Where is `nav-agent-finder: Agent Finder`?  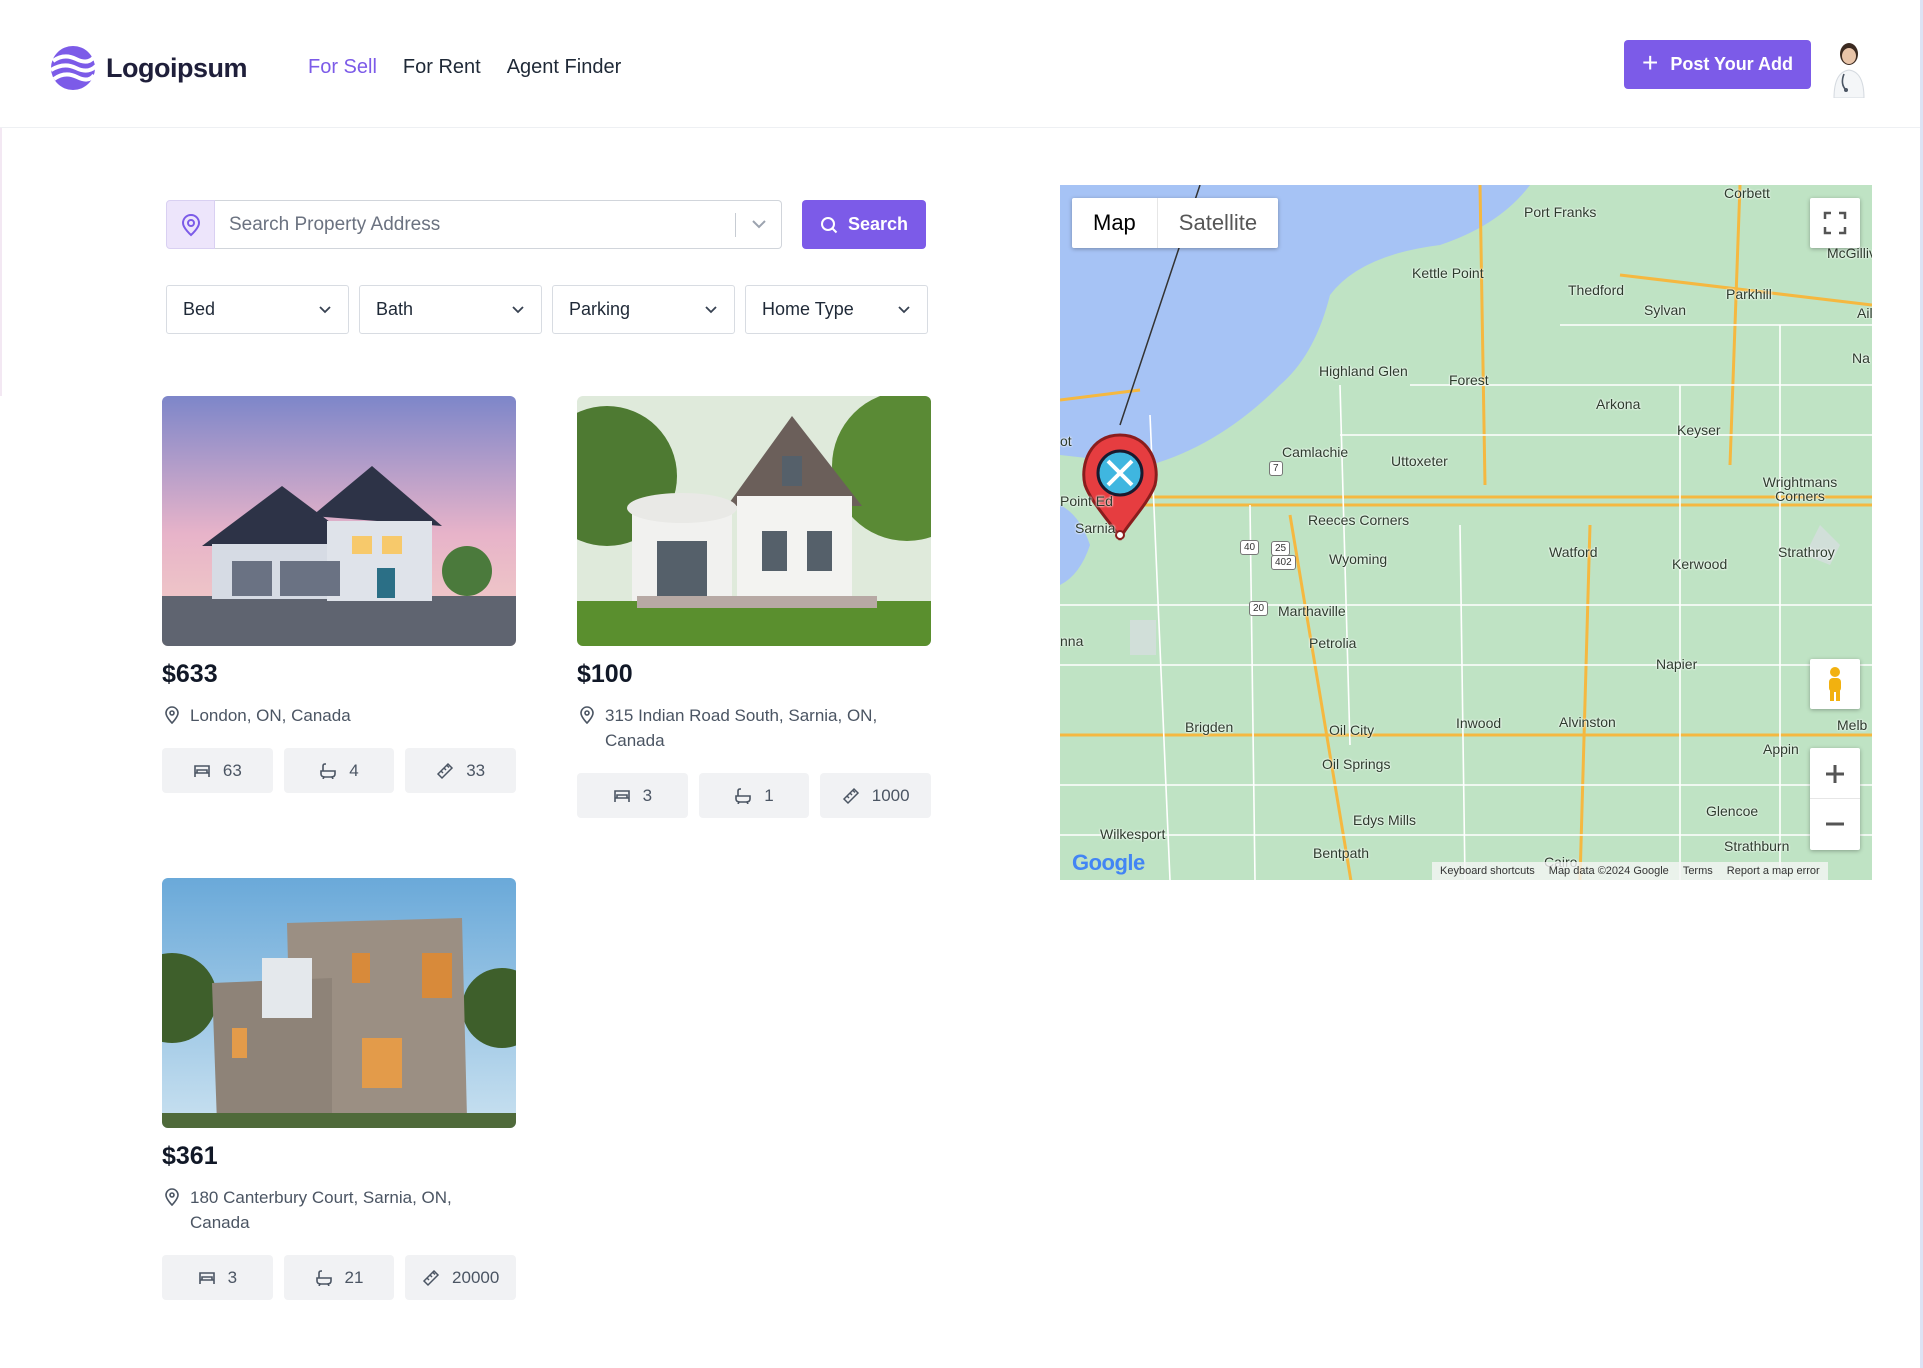
nav-agent-finder: Agent Finder is located at coordinates (564, 67).